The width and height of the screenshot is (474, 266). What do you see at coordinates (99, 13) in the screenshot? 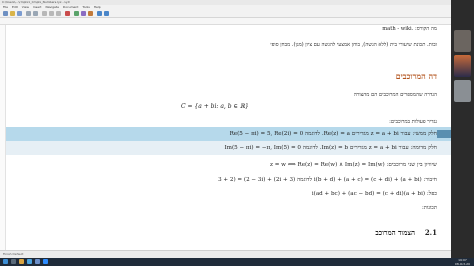
I see `view-pdf-icon` at bounding box center [99, 13].